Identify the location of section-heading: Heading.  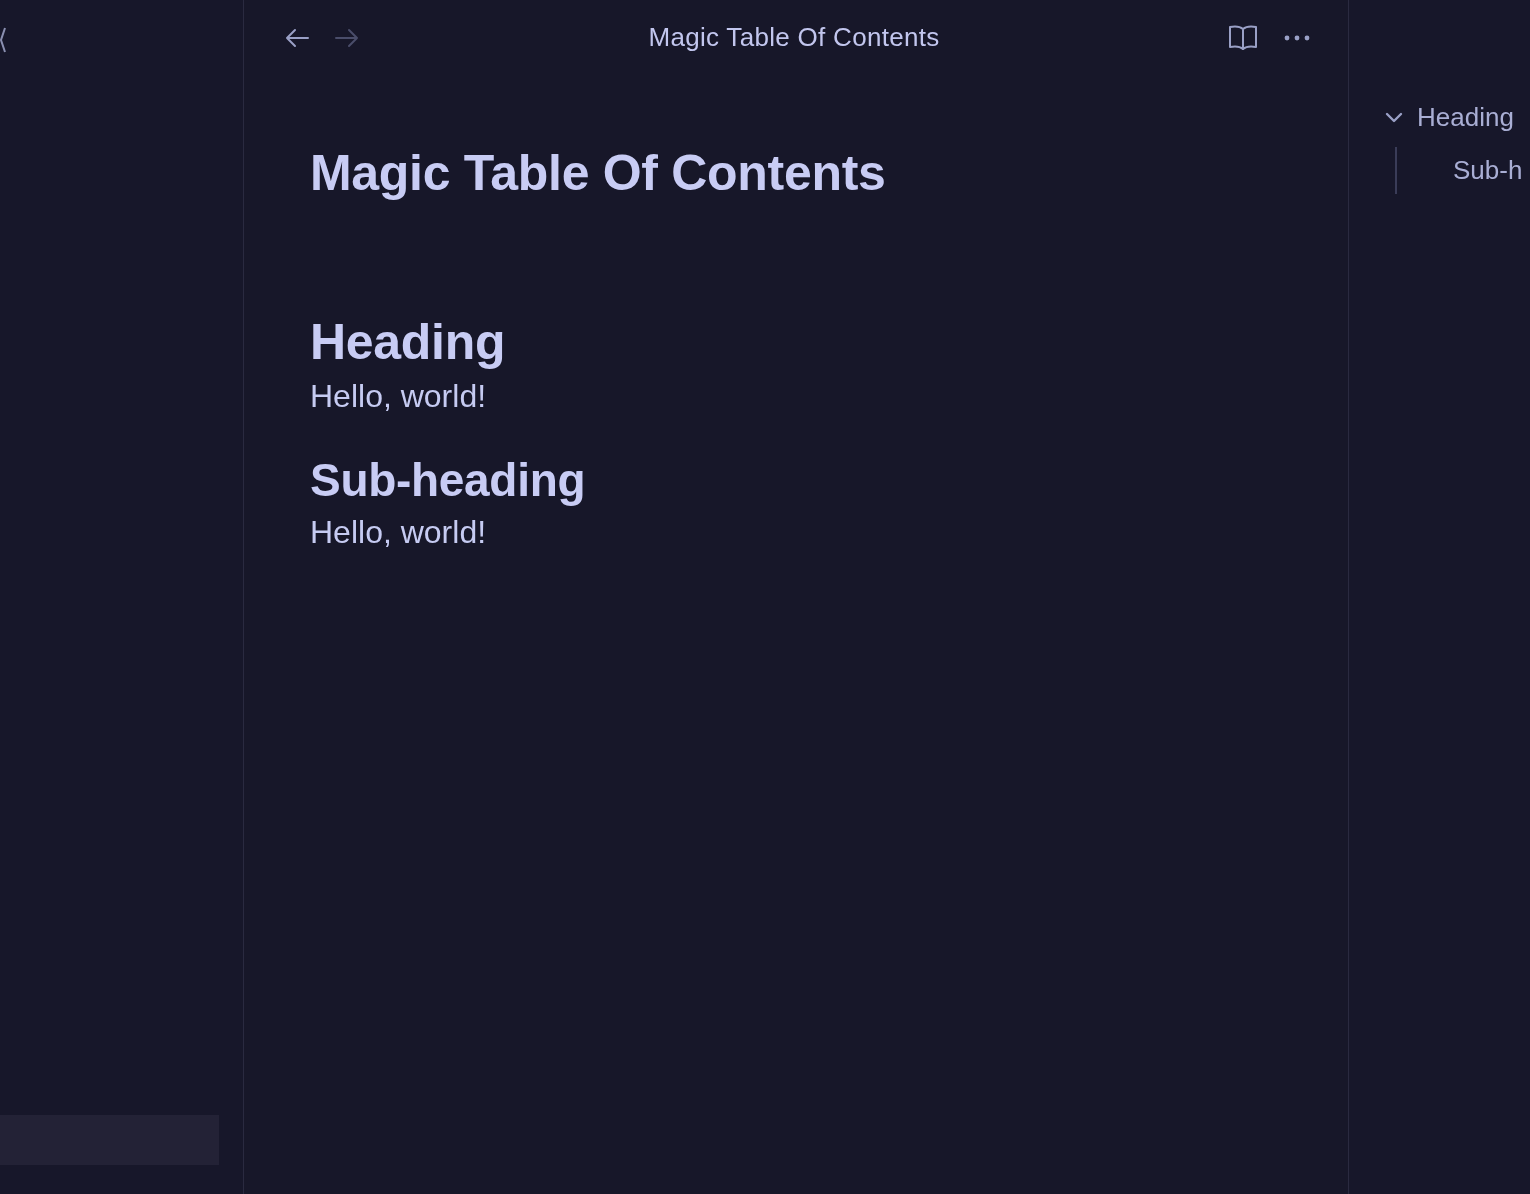
(408, 342).